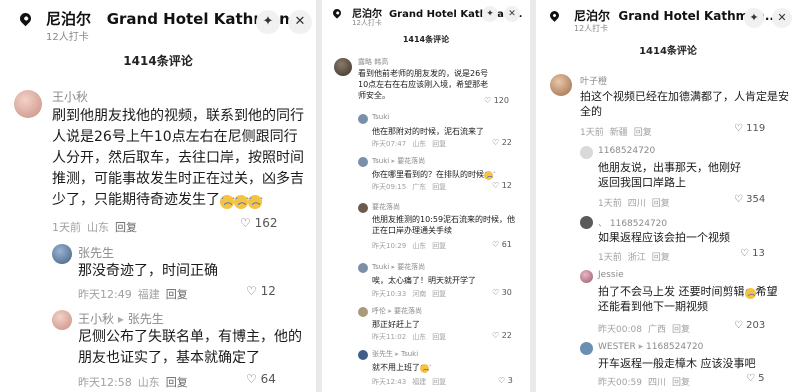 The image size is (800, 392). Describe the element at coordinates (261, 379) in the screenshot. I see `like-button: ♡ 64` at that location.